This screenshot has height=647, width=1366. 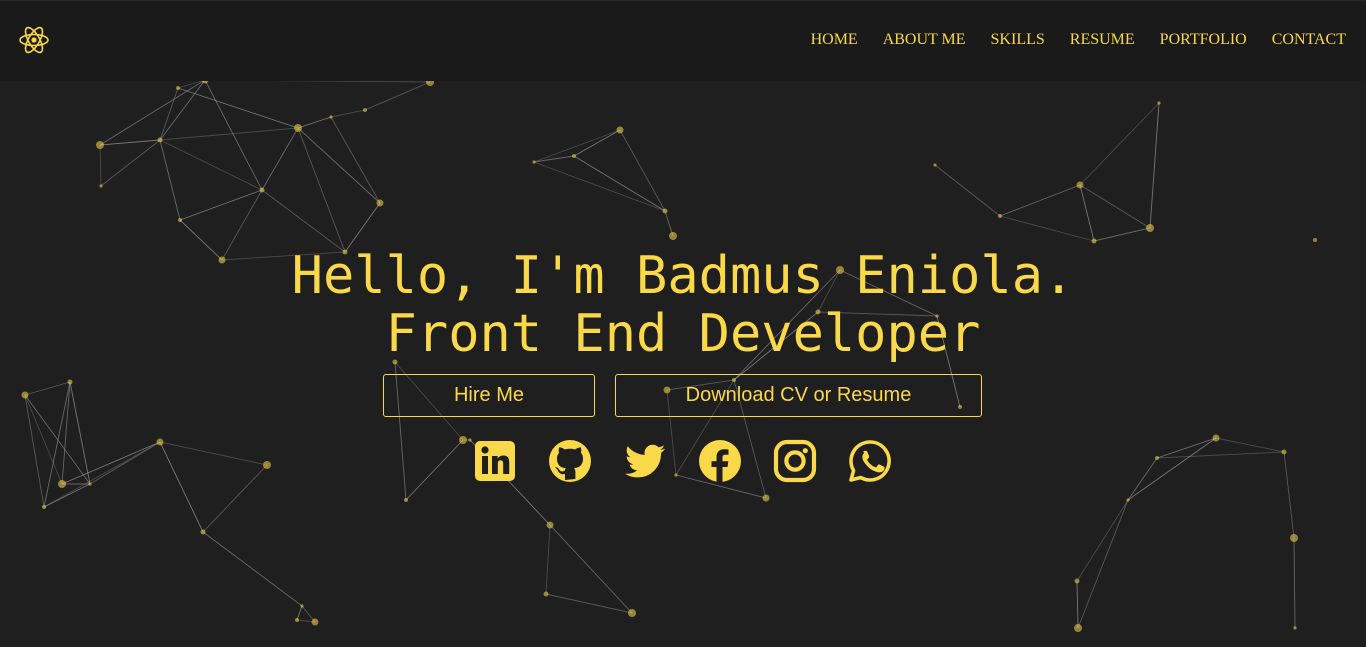 What do you see at coordinates (798, 395) in the screenshot?
I see `download-cv-button: Download CV or Resume` at bounding box center [798, 395].